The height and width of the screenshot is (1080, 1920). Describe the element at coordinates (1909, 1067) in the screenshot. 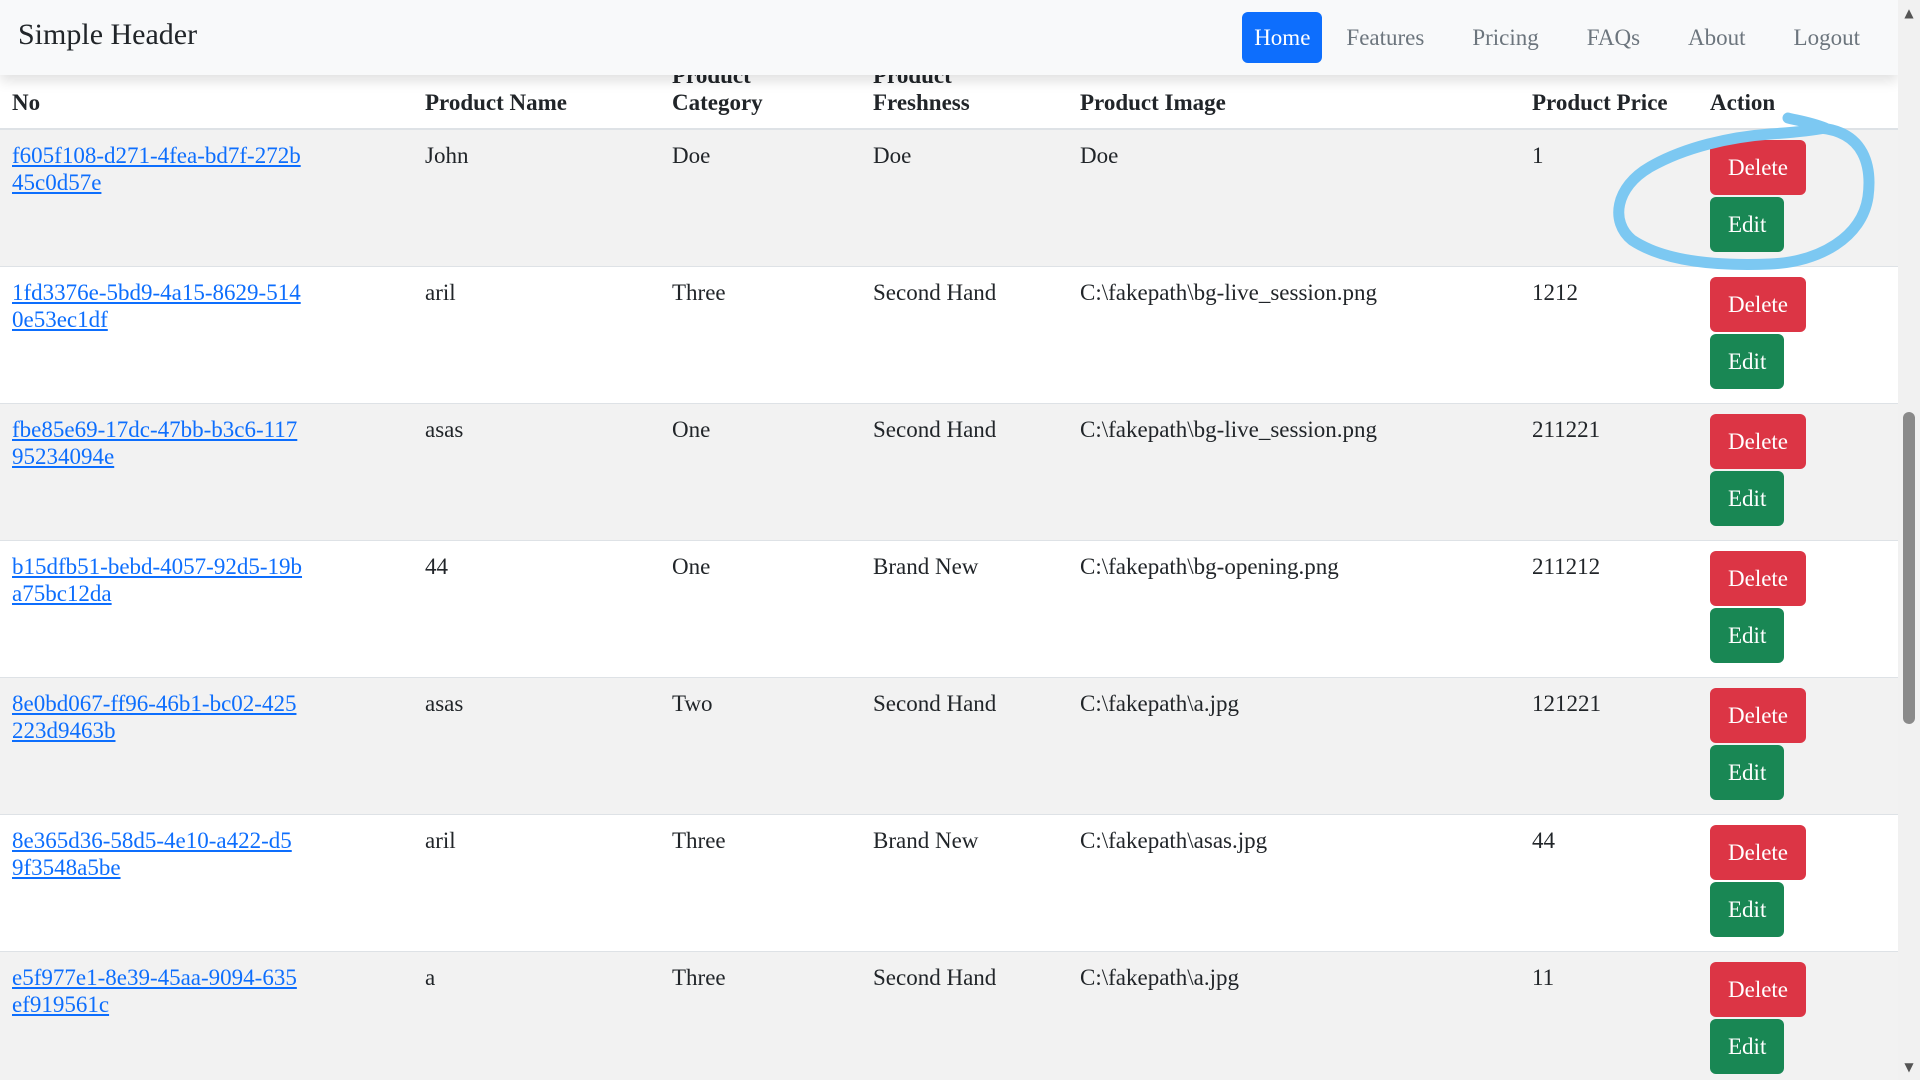

I see `scroll-down-arrow-icon: ▼` at that location.